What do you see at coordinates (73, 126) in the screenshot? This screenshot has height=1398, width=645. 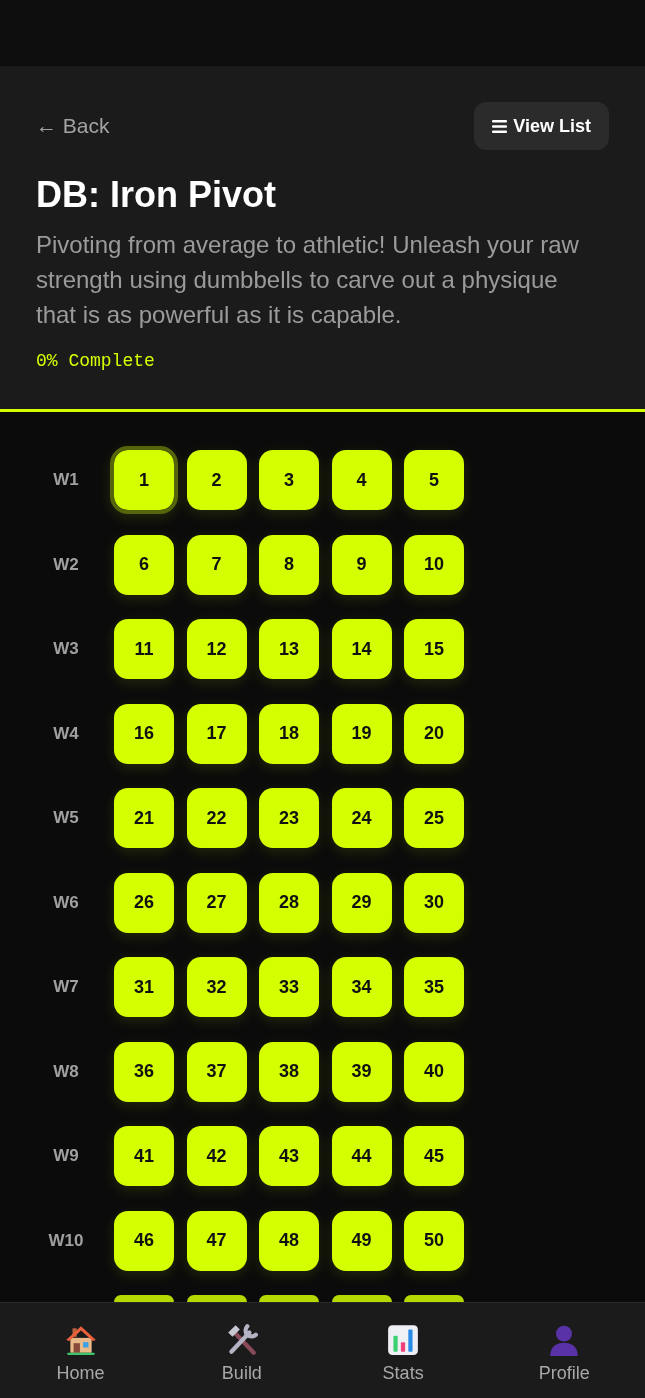 I see `back-link: ← Back` at bounding box center [73, 126].